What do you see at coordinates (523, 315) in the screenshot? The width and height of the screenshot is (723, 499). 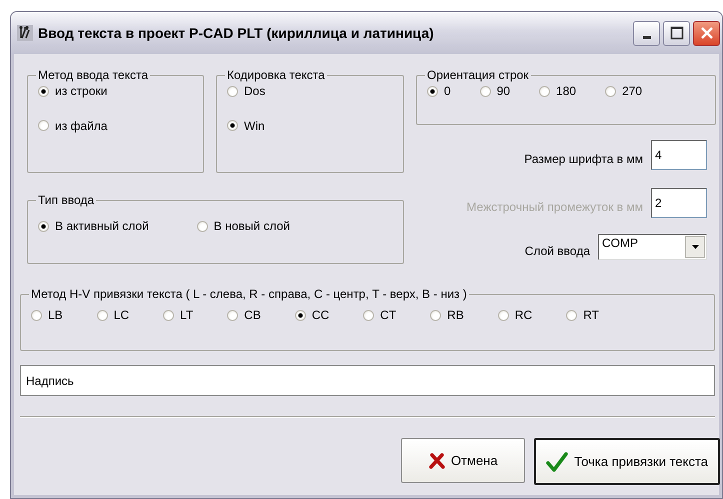 I see `radio-label: RC` at bounding box center [523, 315].